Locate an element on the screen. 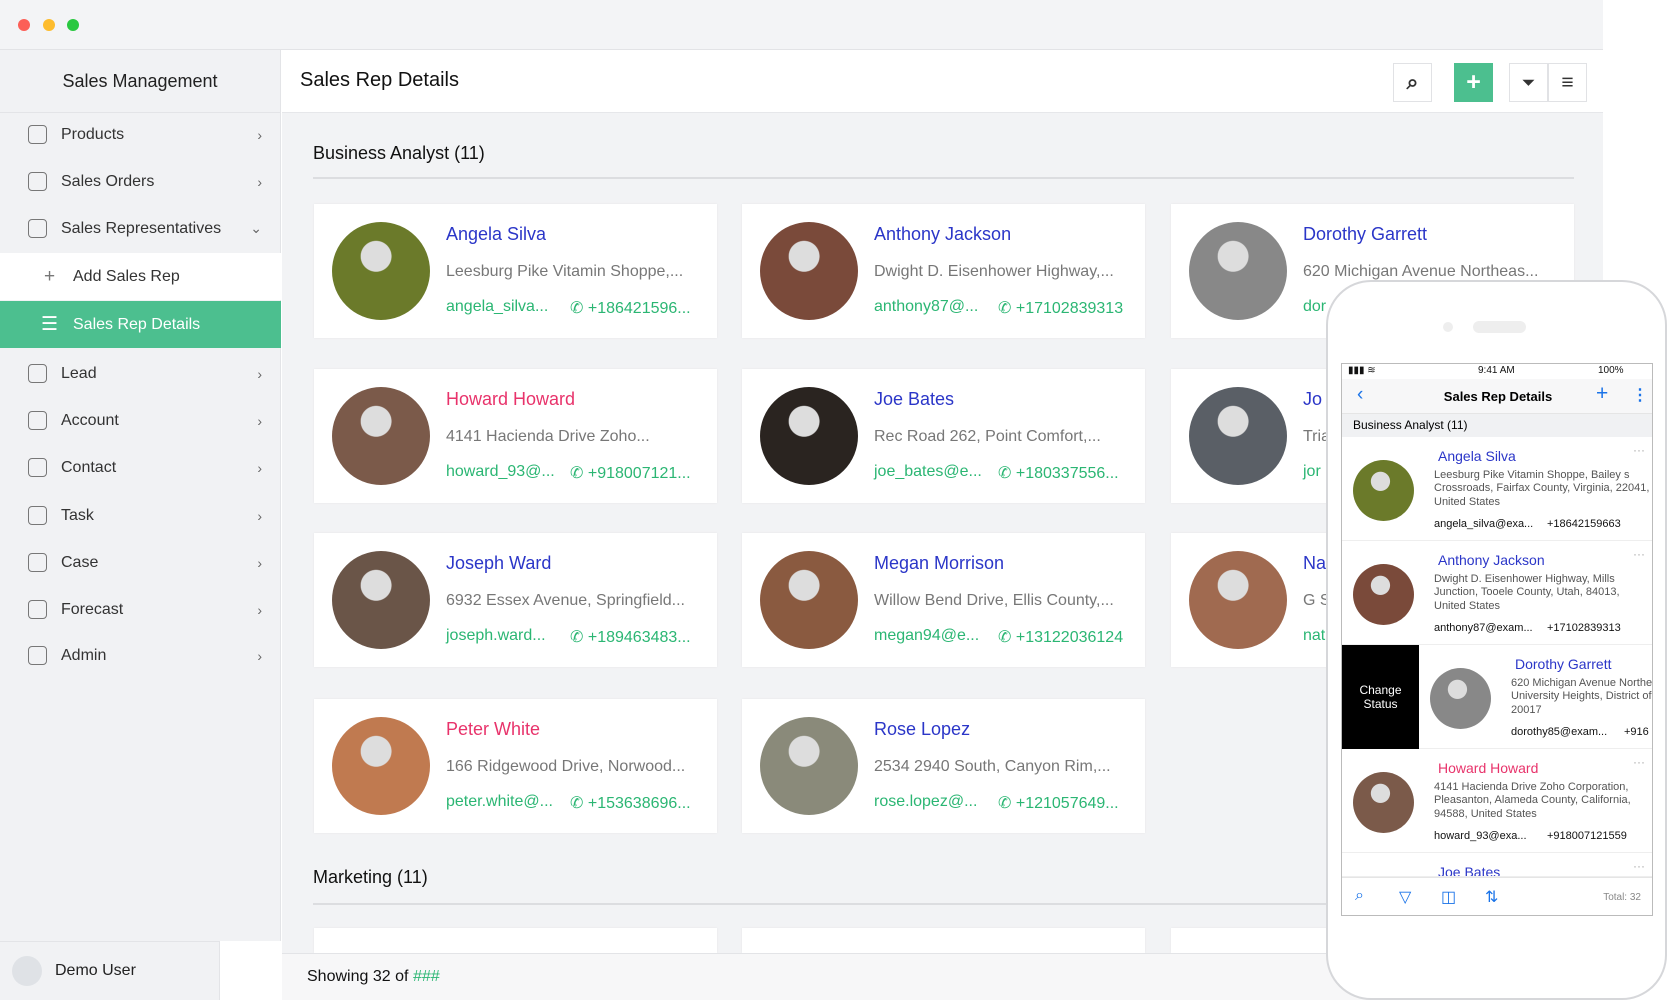 The width and height of the screenshot is (1670, 1000). phone-icon: ✆ is located at coordinates (1007, 473).